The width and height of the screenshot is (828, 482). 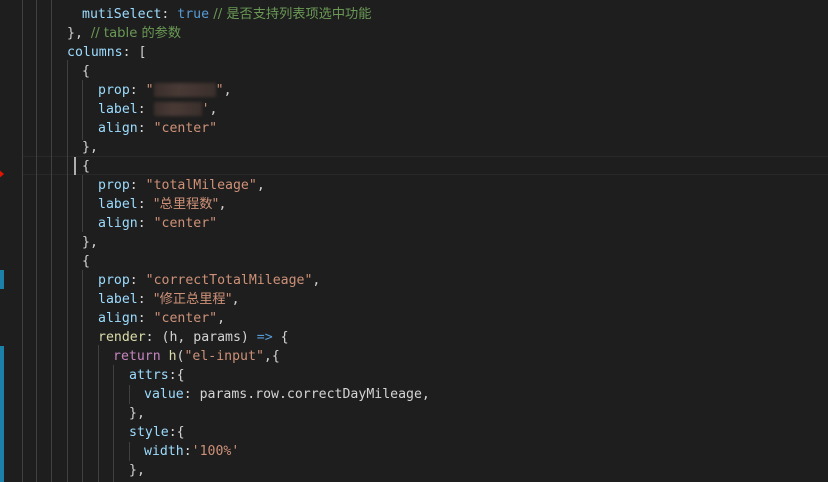 I want to click on code-token: "totalMileage", so click(x=201, y=185).